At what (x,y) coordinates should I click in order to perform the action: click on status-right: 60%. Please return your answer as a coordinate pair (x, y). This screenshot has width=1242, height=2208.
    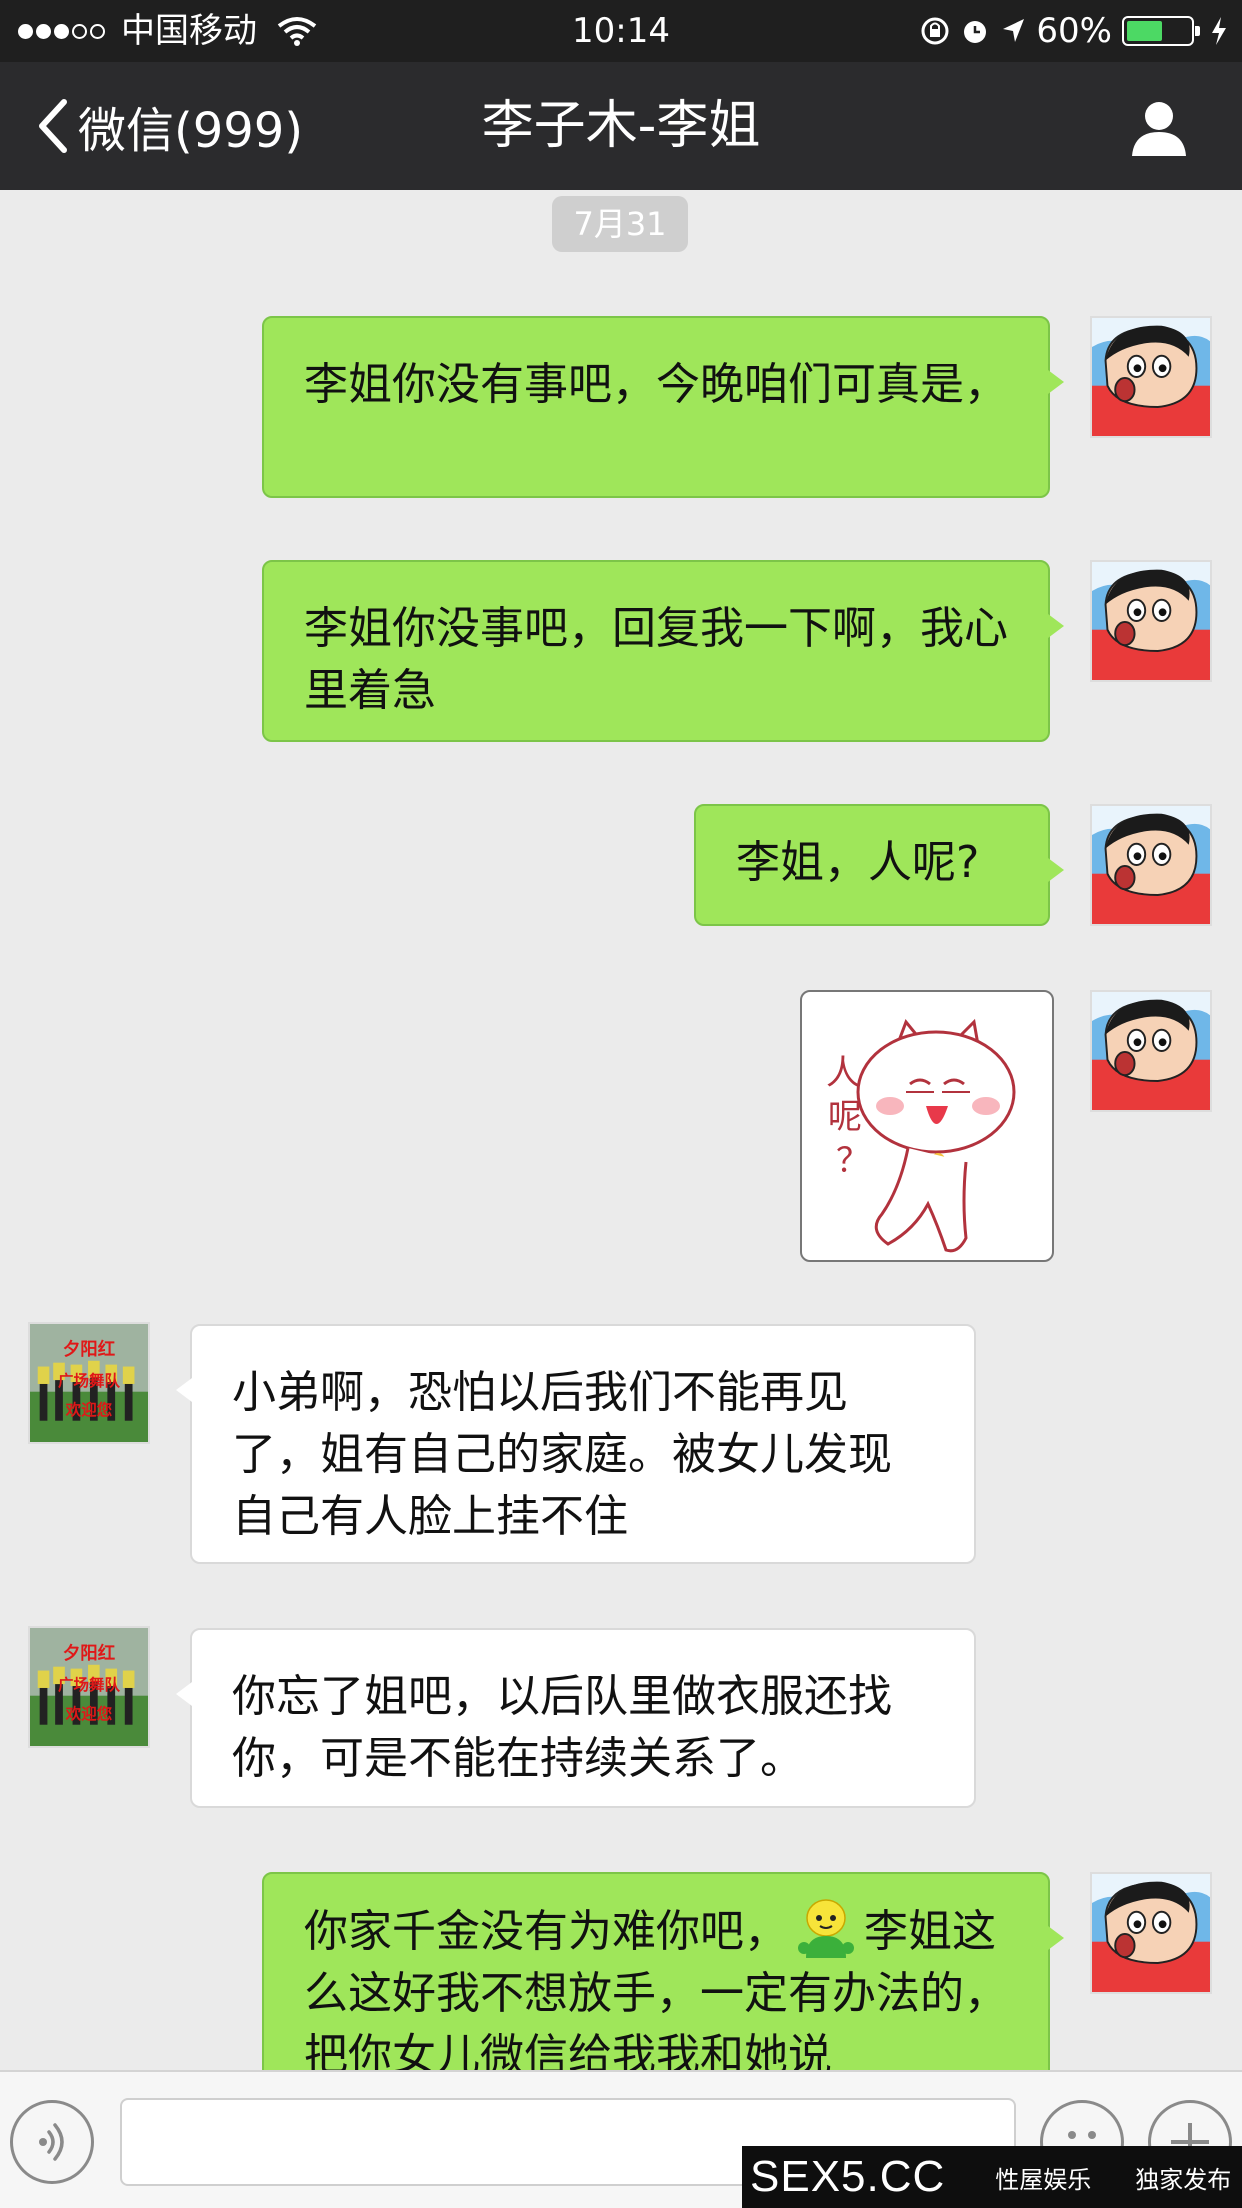
    Looking at the image, I should click on (1074, 31).